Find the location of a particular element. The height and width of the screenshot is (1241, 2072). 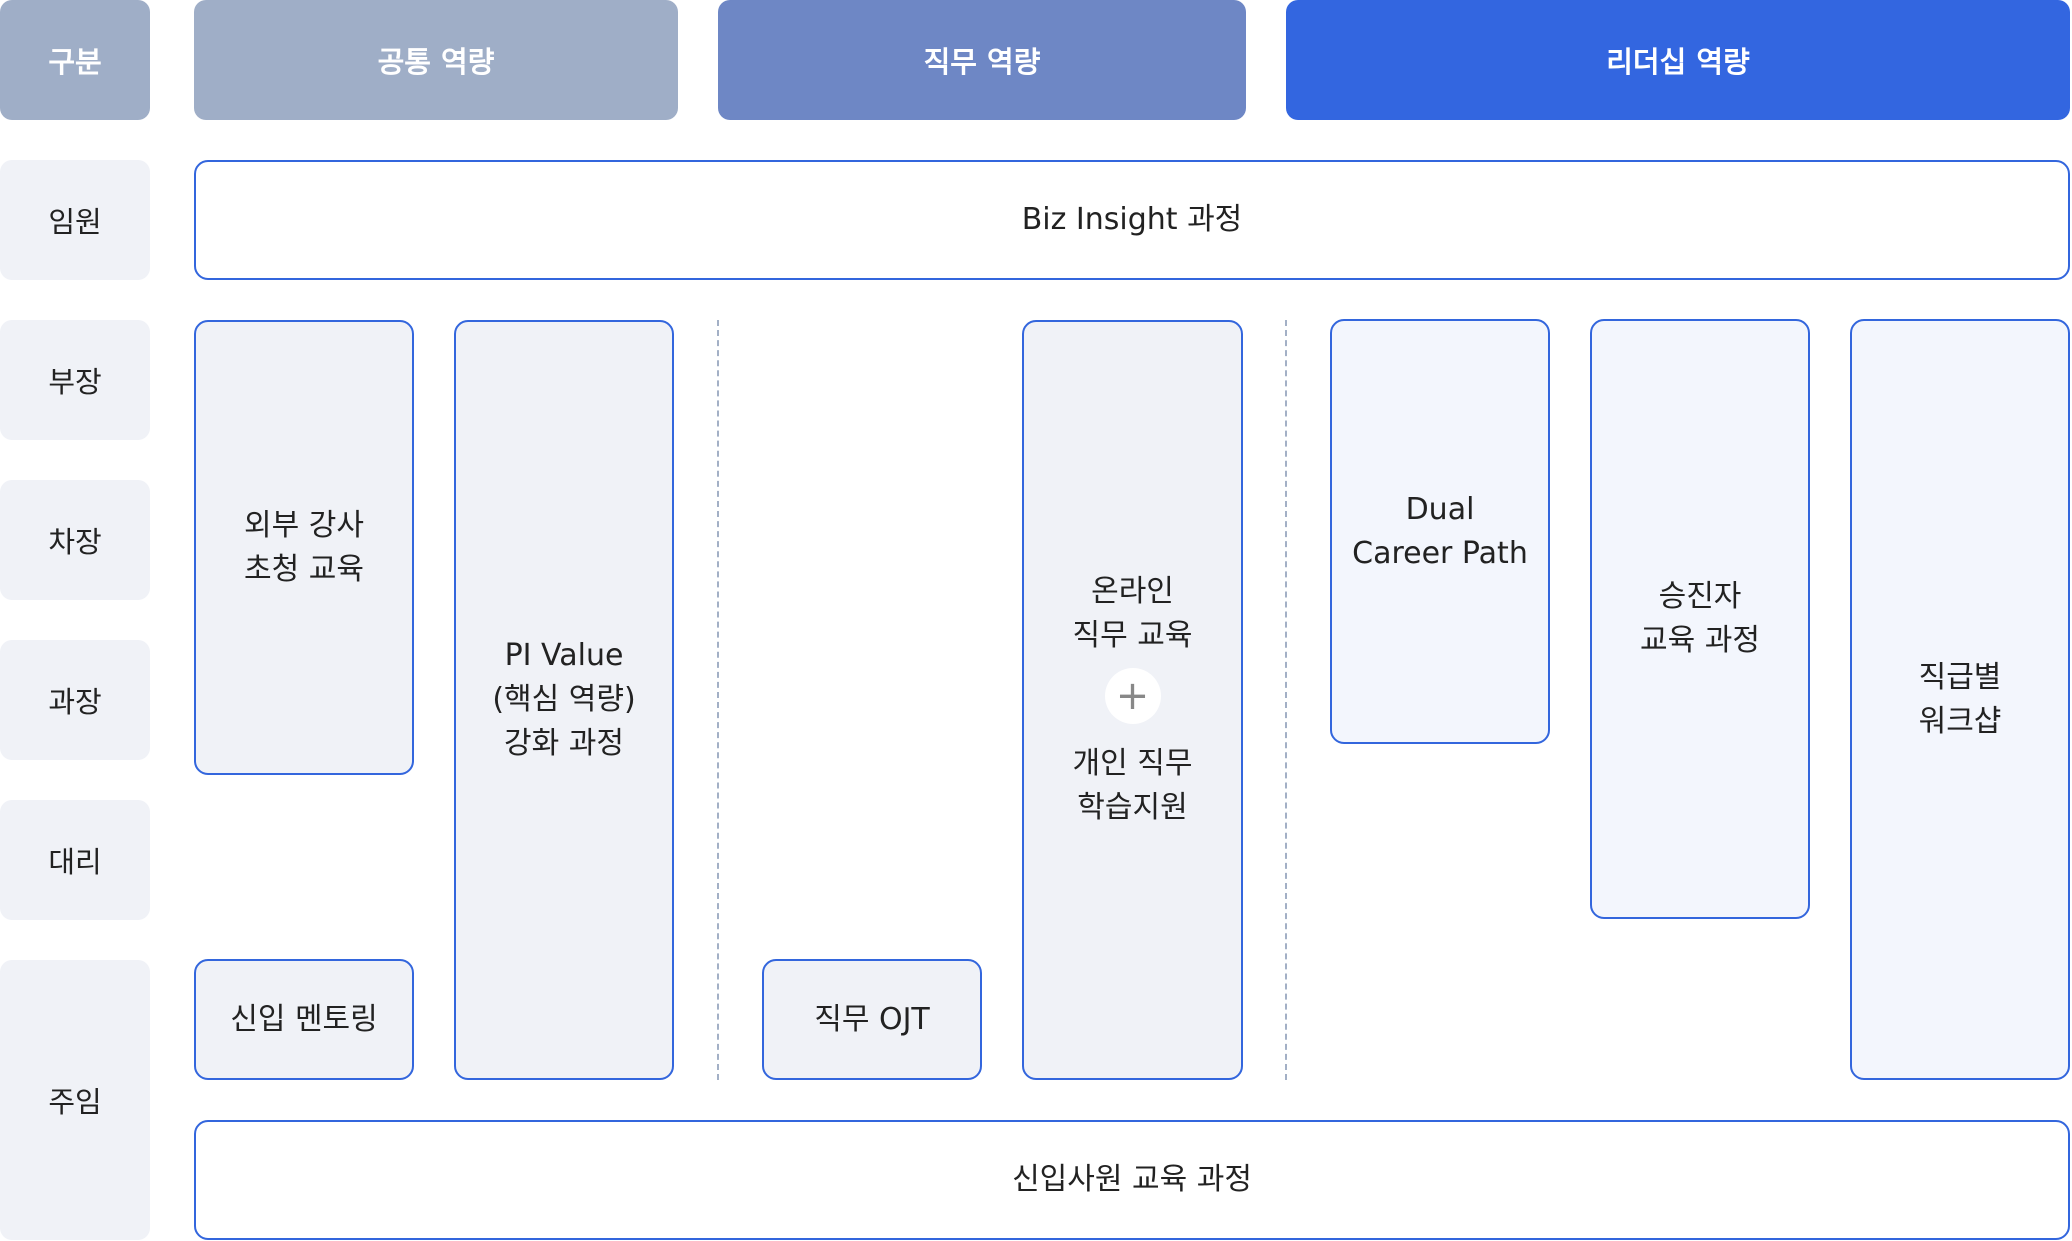

common-competency-header: 공통 역량 is located at coordinates (436, 60).